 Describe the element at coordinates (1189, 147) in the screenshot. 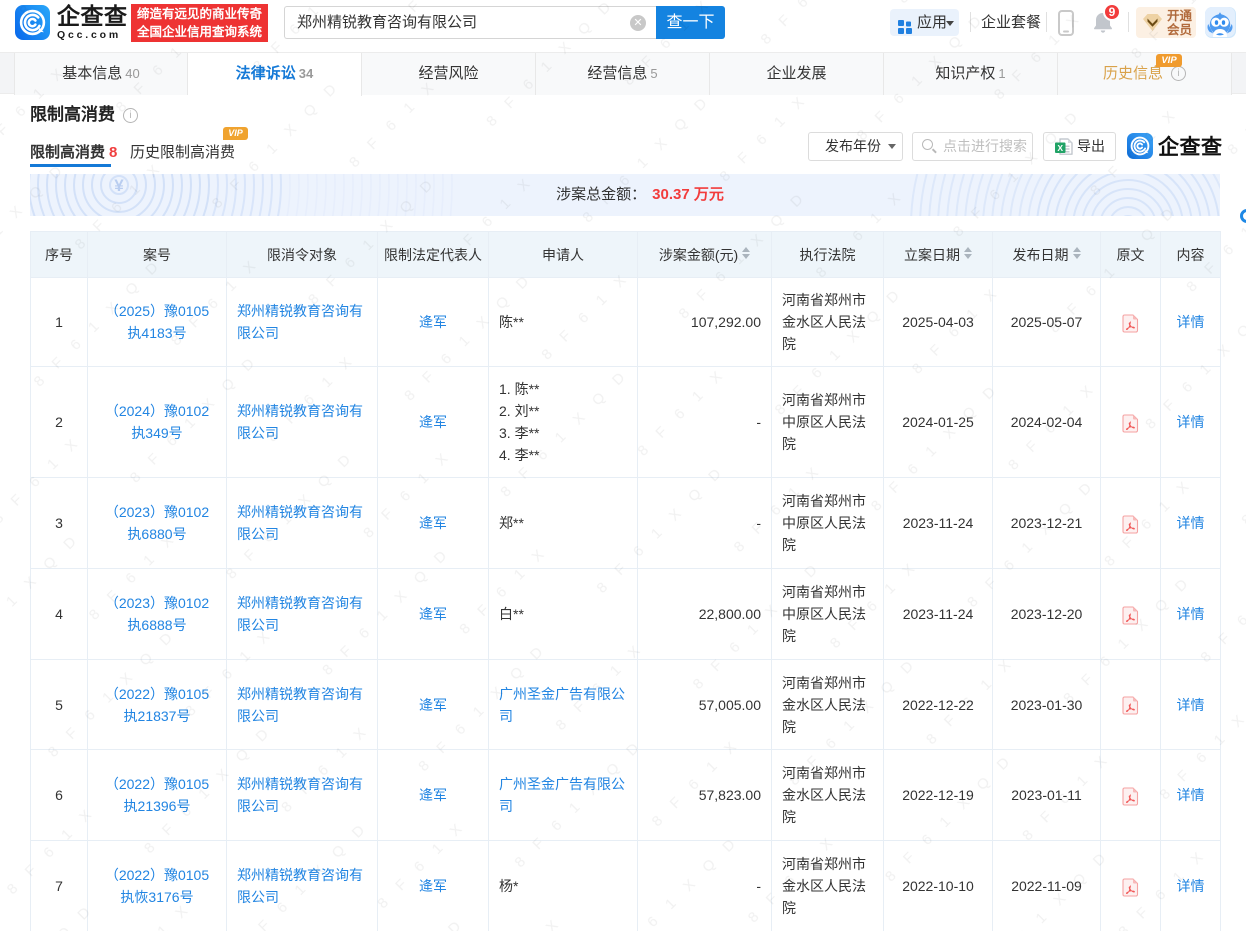

I see `svg-text: 企查查` at that location.